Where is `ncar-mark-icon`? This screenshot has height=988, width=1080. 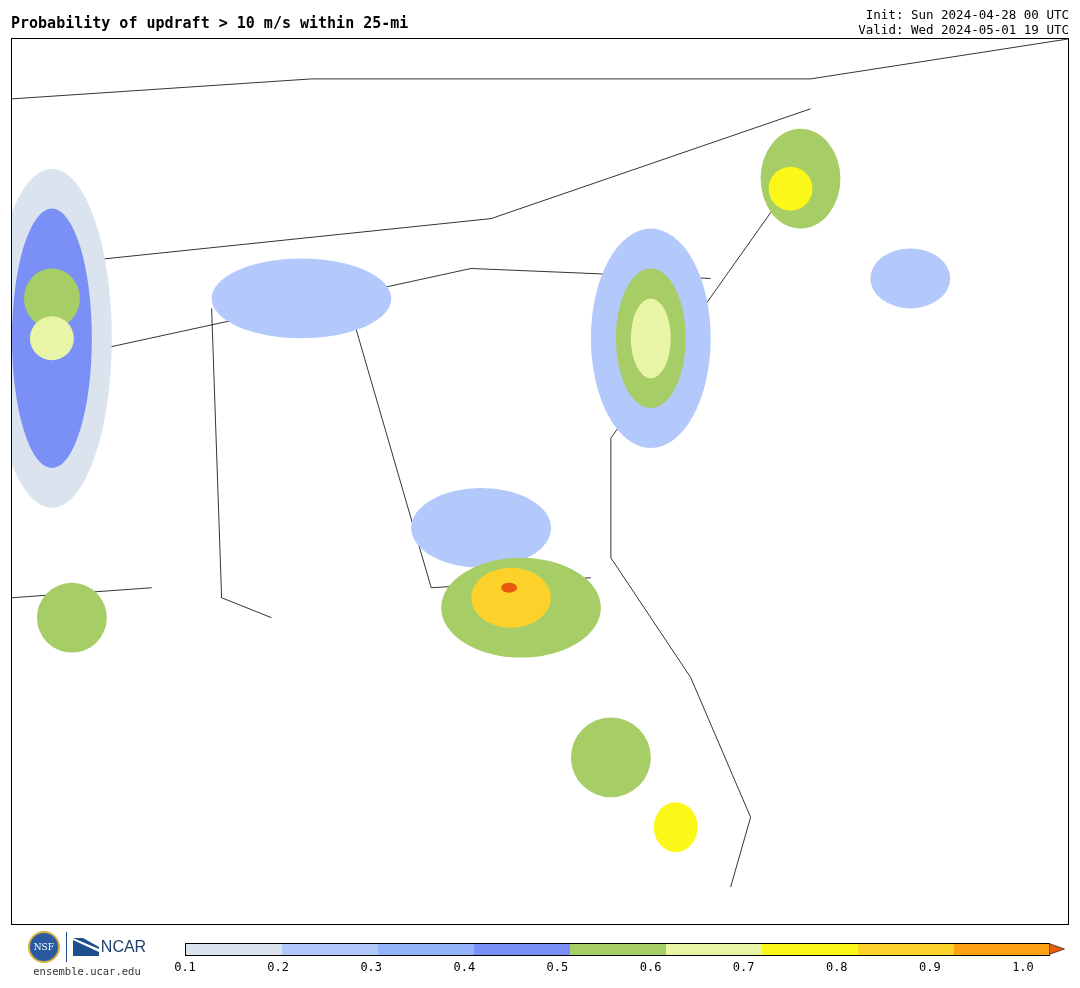
ncar-mark-icon is located at coordinates (85, 947).